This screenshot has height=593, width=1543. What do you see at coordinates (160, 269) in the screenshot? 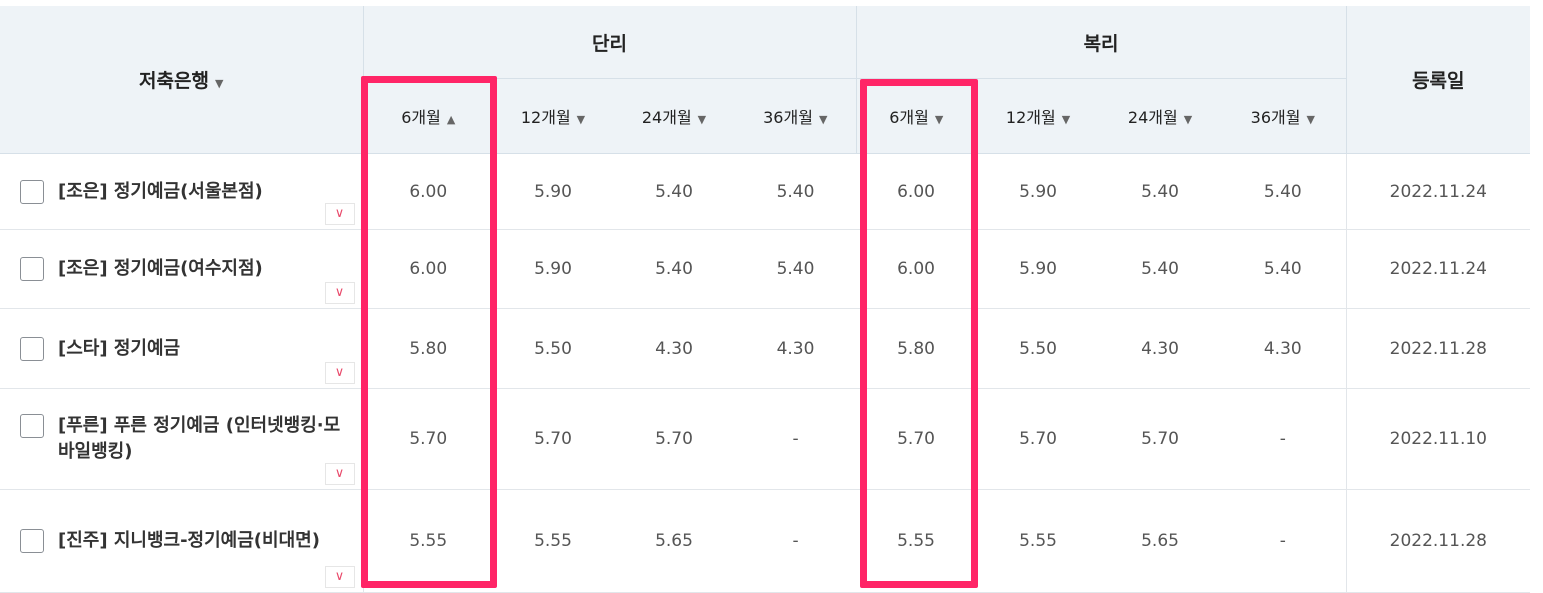
I see `bank-product-name: [조은] 정기예금(여수지점)` at bounding box center [160, 269].